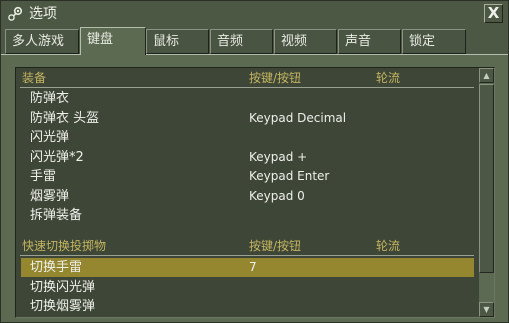 This screenshot has height=323, width=509. What do you see at coordinates (434, 41) in the screenshot?
I see `tab-lock: 锁定` at bounding box center [434, 41].